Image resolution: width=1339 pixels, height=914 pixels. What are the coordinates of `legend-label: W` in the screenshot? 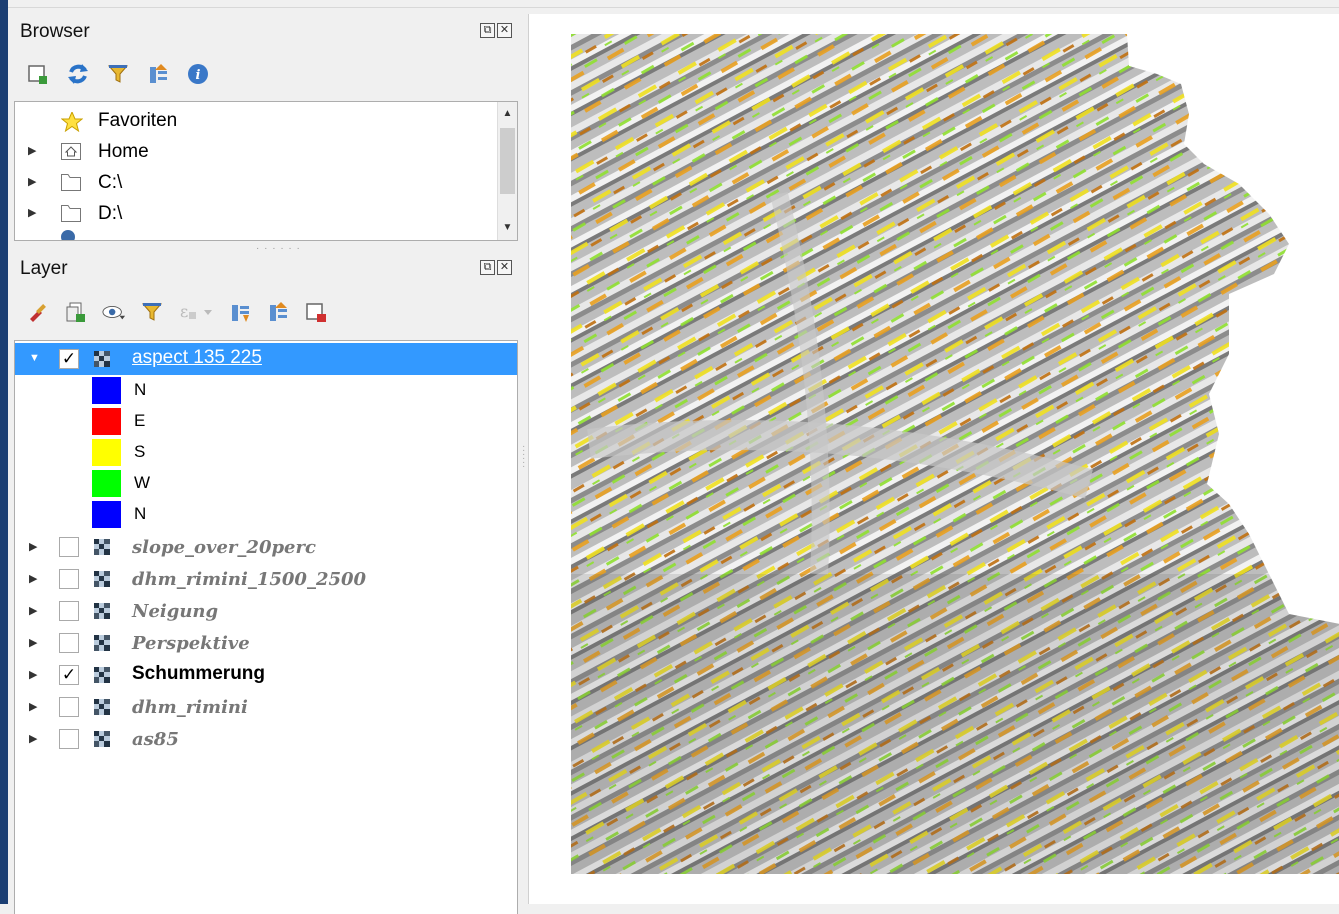 It's located at (142, 482).